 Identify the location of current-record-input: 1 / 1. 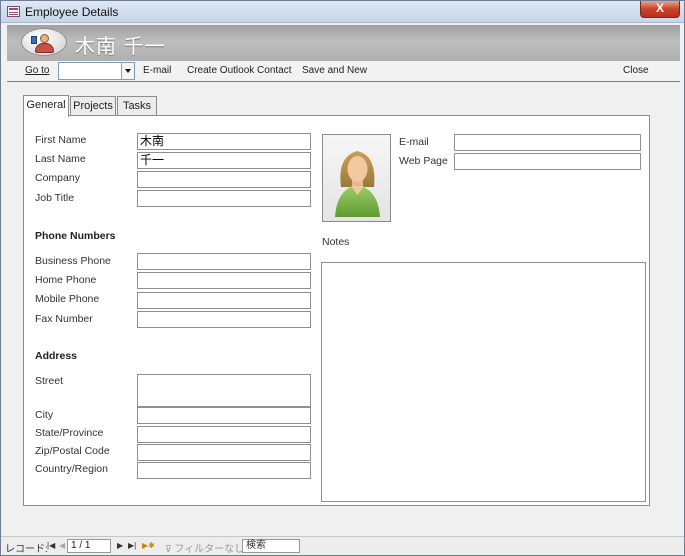
(89, 546).